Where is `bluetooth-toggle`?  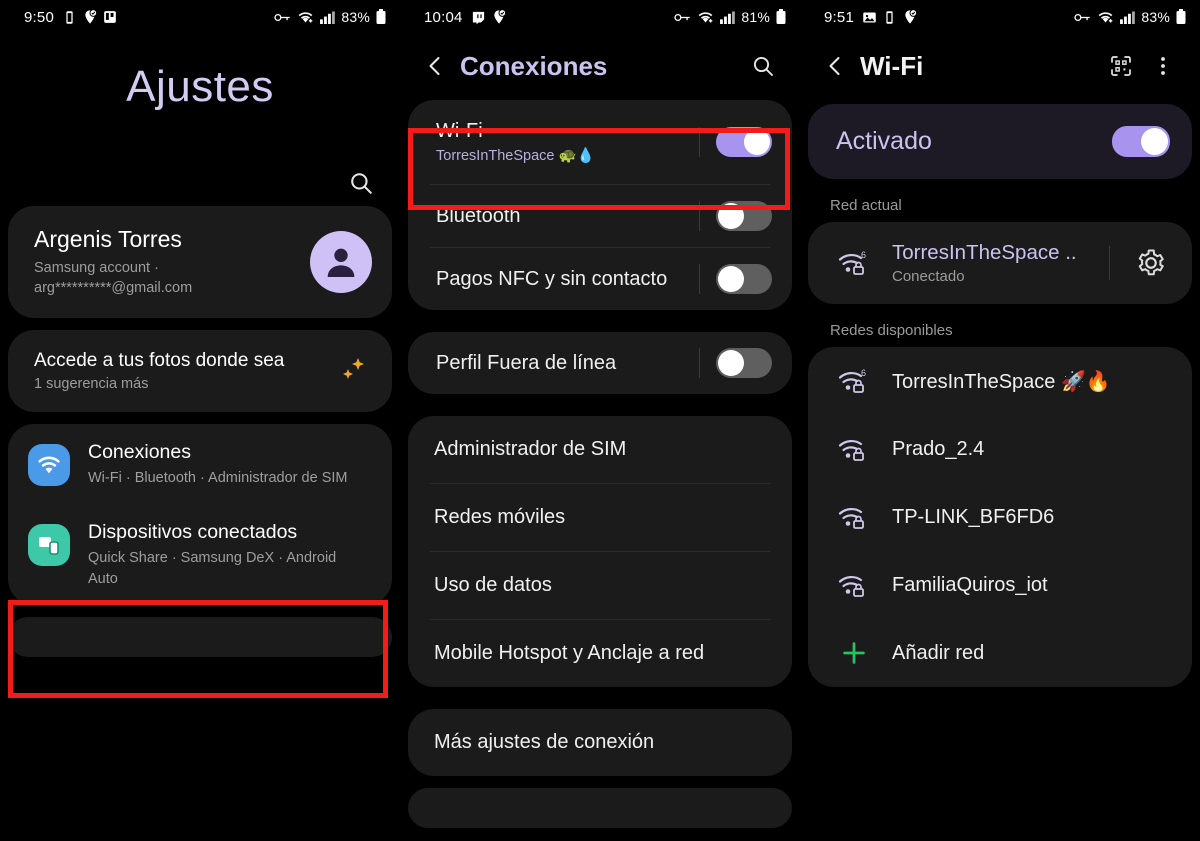
bluetooth-toggle is located at coordinates (744, 216).